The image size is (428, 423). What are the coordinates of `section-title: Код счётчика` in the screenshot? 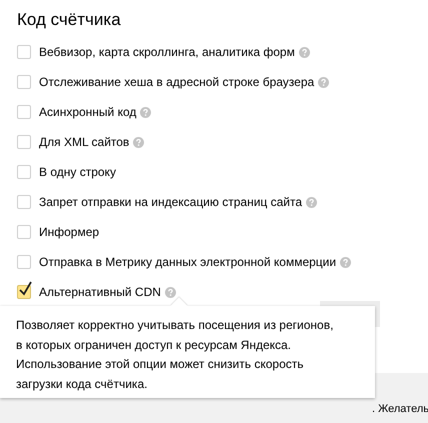 It's located at (69, 20).